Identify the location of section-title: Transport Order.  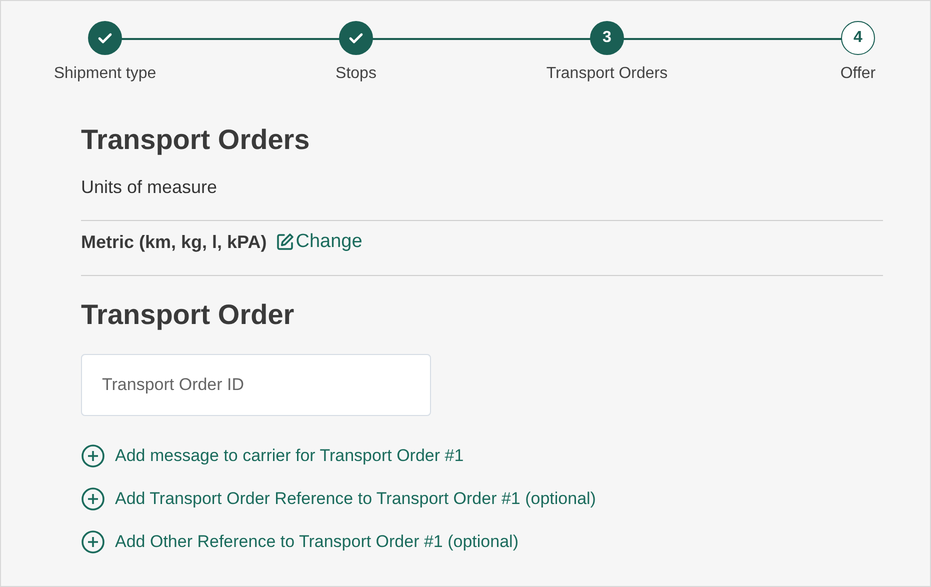
(188, 315).